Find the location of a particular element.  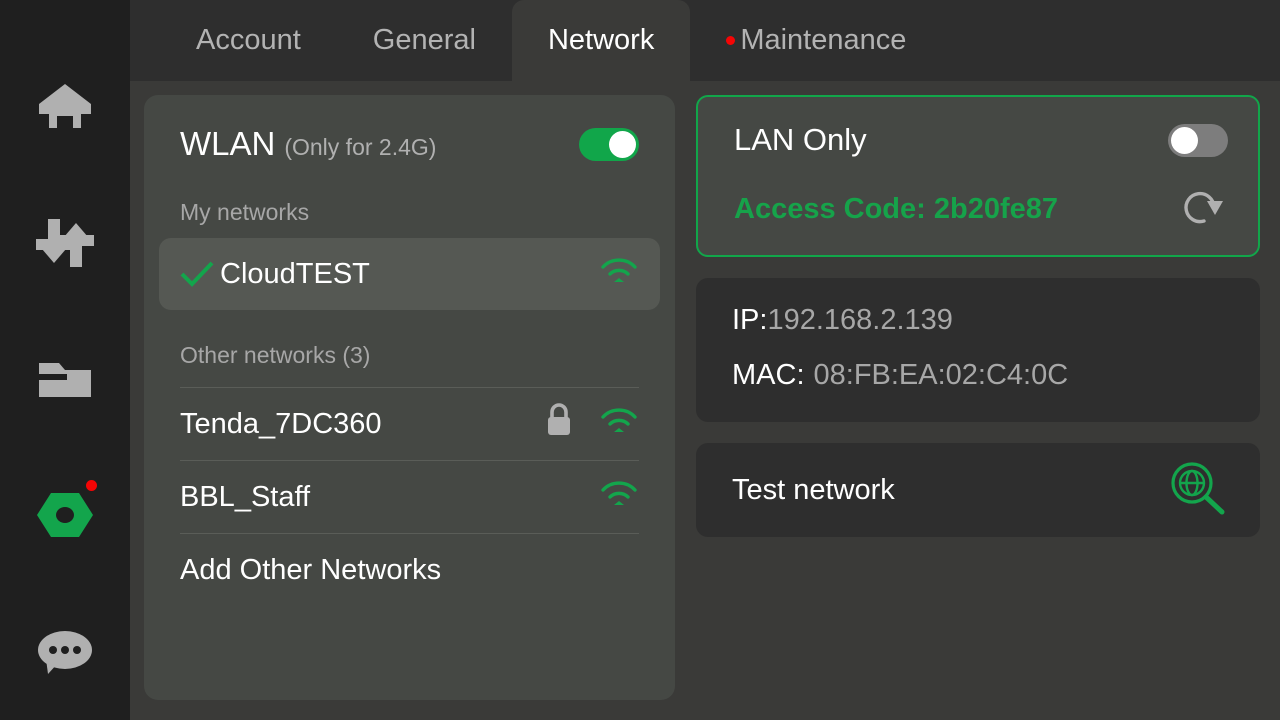

test-network-label: Test network is located at coordinates (813, 489).